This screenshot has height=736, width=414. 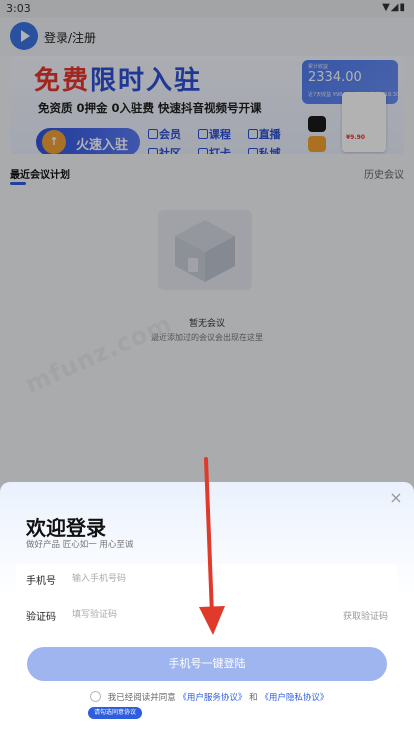 I want to click on close-icon: ×, so click(x=396, y=498).